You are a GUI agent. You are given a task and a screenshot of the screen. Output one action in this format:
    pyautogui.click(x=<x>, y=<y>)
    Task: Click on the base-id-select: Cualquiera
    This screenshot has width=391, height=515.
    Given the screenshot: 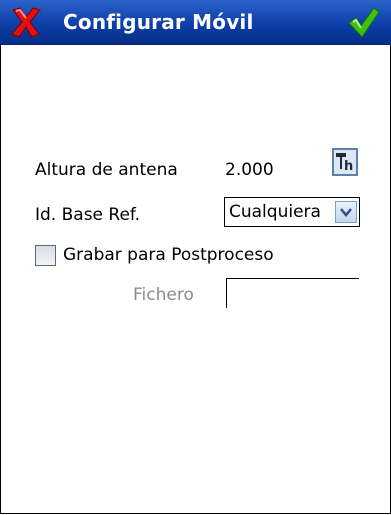 What is the action you would take?
    pyautogui.click(x=292, y=212)
    